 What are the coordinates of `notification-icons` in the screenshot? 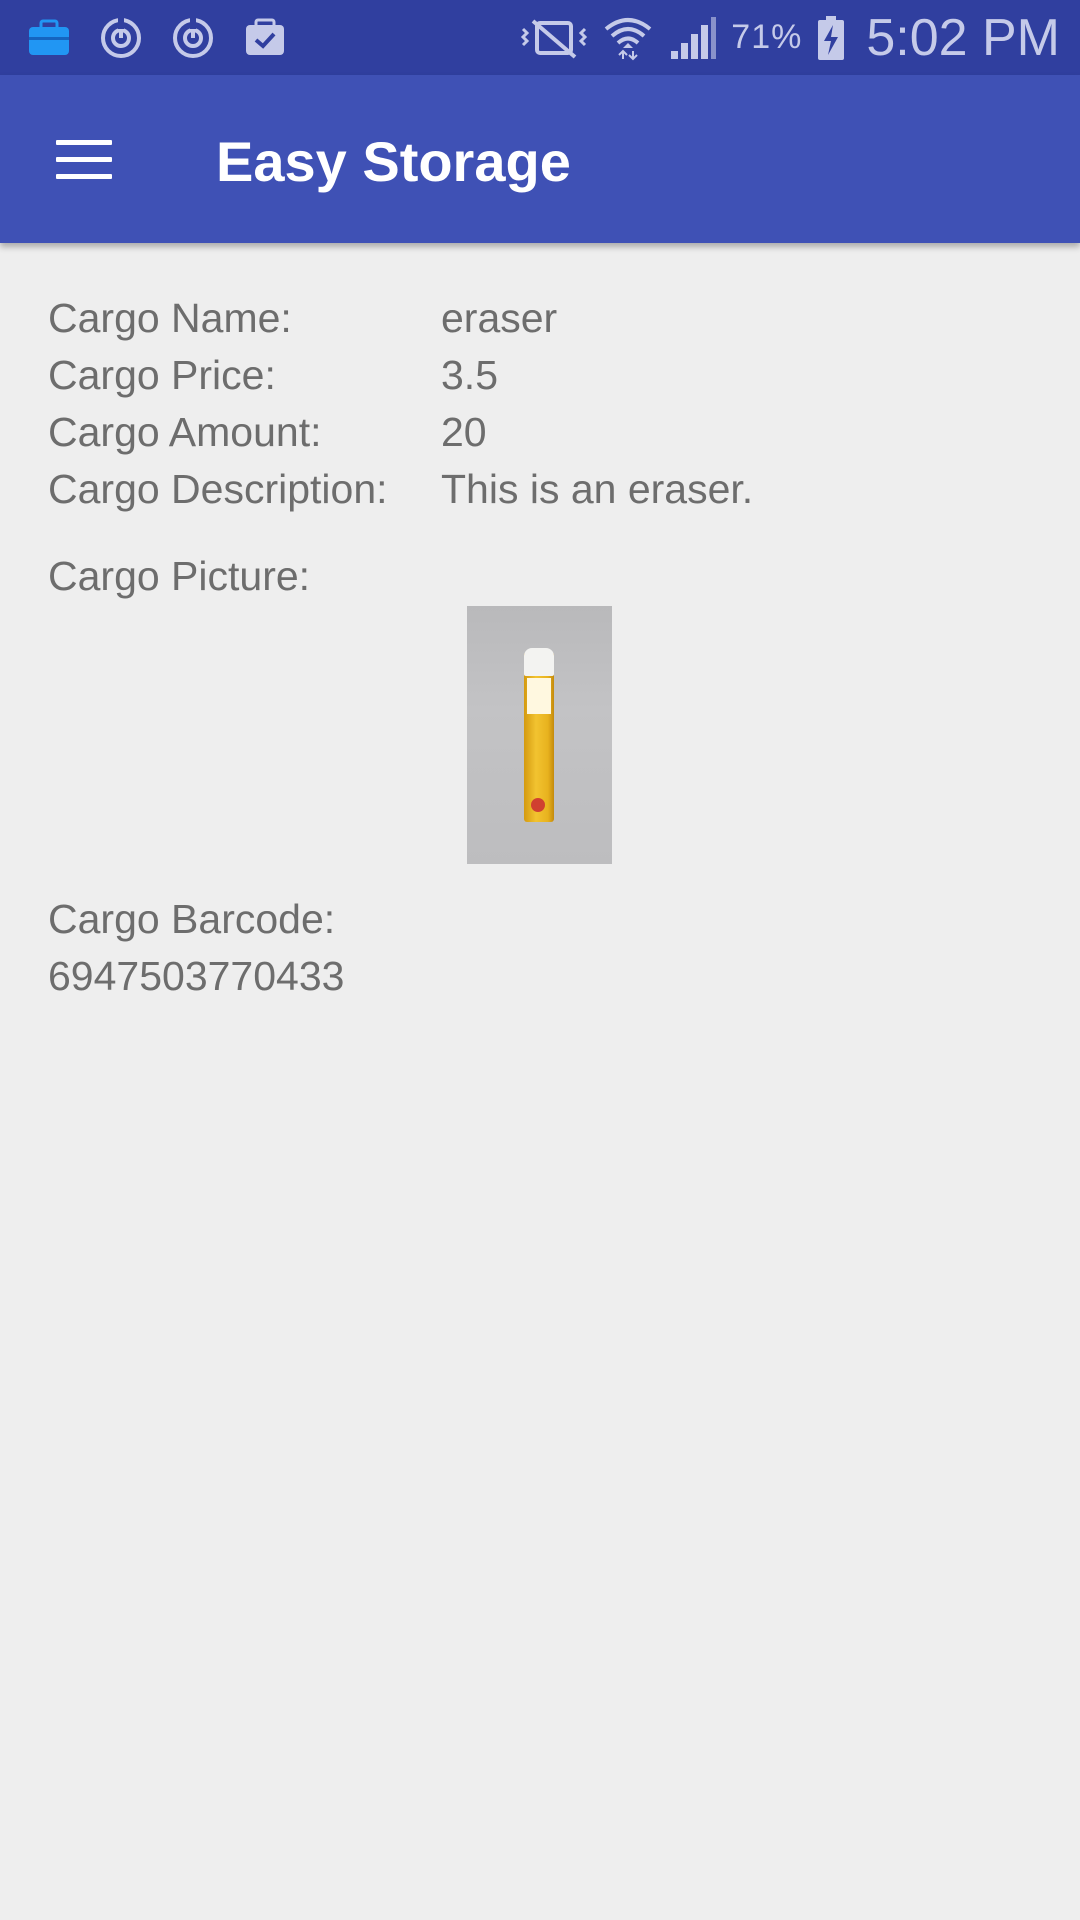 It's located at (157, 38).